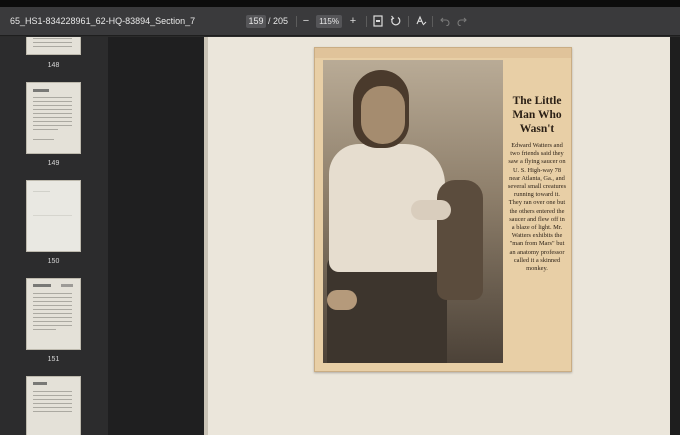  What do you see at coordinates (675, 236) in the screenshot?
I see `vertical-scrollbar` at bounding box center [675, 236].